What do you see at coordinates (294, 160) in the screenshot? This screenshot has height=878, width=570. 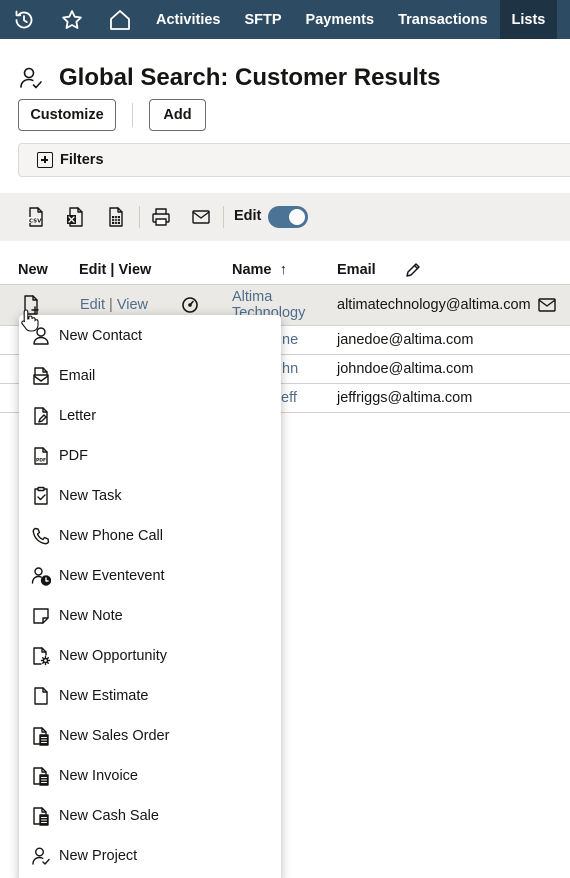 I see `filters-bar: Filters` at bounding box center [294, 160].